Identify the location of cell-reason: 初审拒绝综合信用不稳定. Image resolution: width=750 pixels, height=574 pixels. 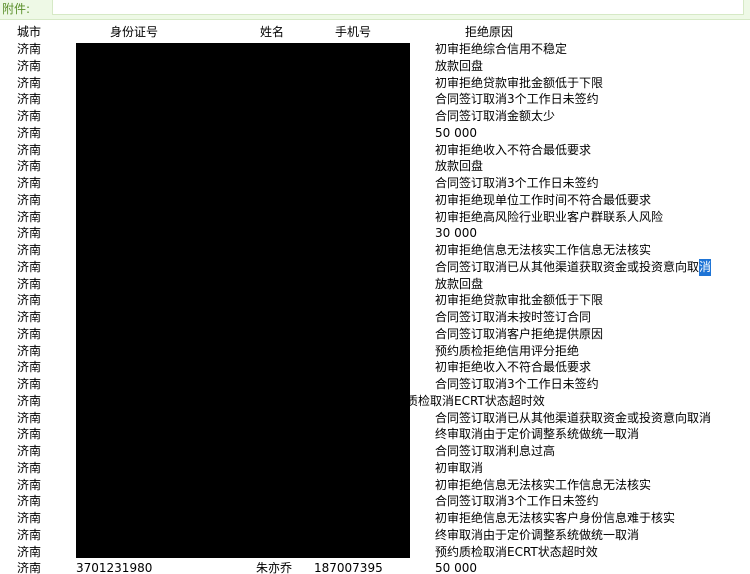
(501, 49).